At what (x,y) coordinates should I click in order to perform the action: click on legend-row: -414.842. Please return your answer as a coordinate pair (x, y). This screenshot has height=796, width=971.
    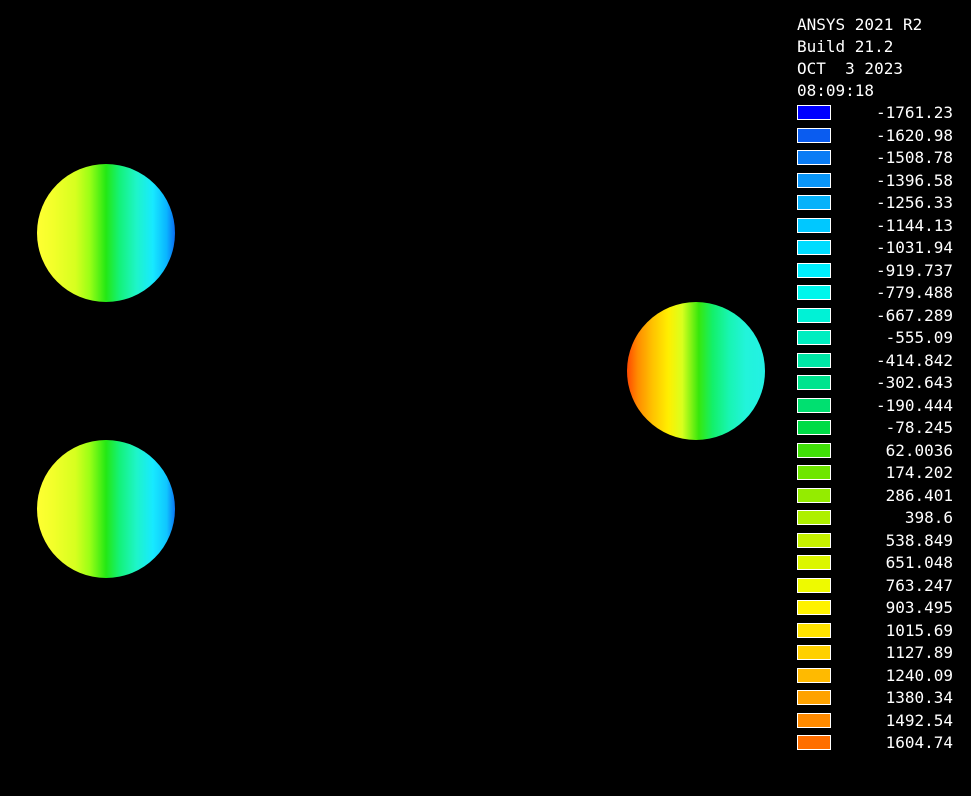
    Looking at the image, I should click on (882, 361).